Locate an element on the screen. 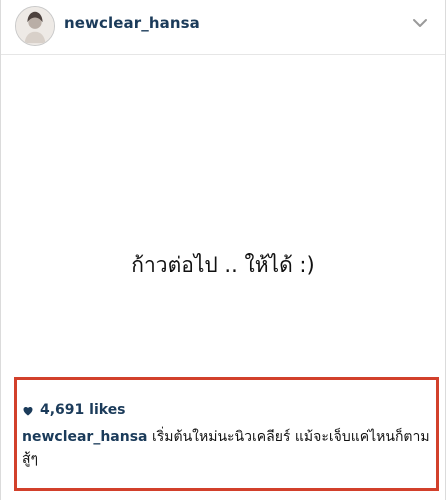  post-header: newclear_hansa is located at coordinates (223, 27).